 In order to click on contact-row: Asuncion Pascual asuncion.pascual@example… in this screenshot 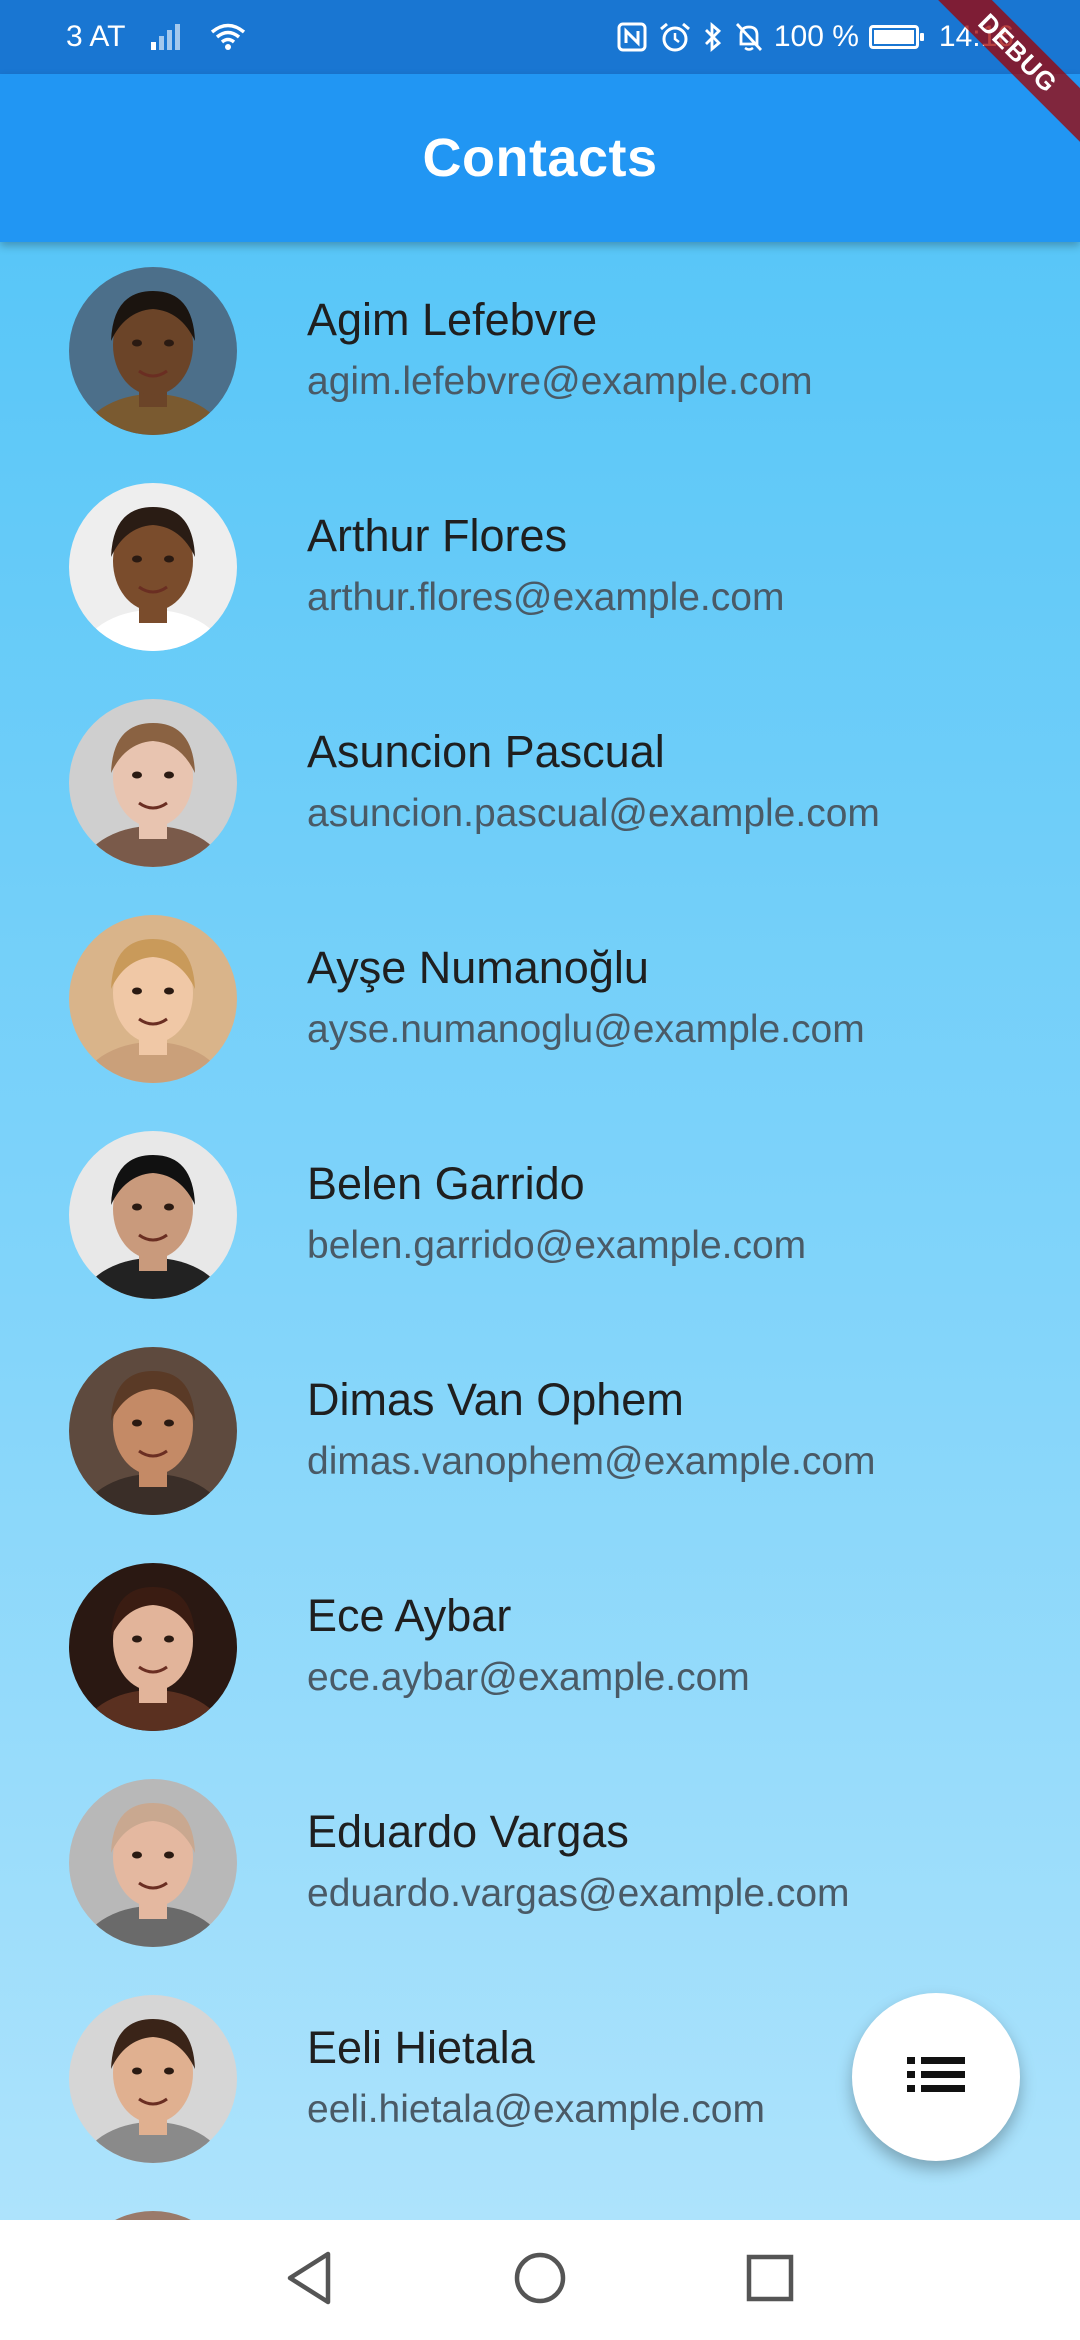, I will do `click(540, 782)`.